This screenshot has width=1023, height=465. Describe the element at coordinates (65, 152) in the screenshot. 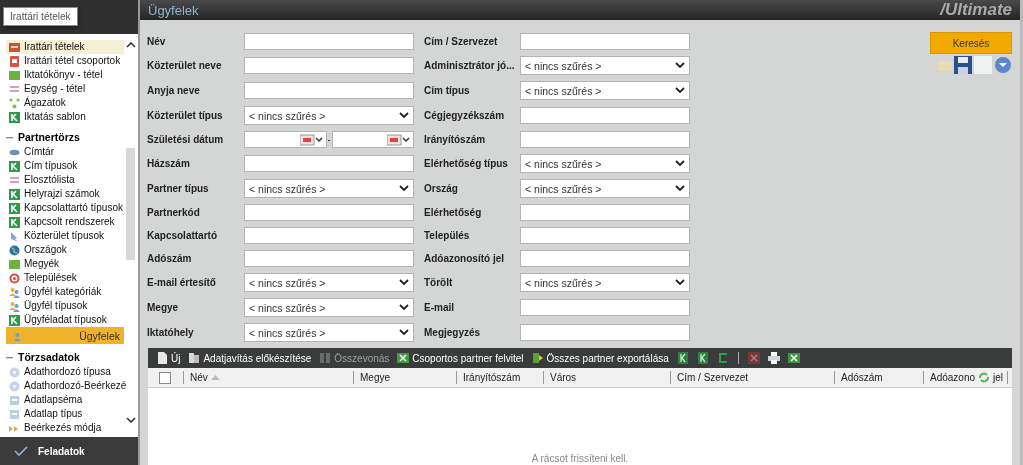

I see `sidebar-item: Címtár` at that location.